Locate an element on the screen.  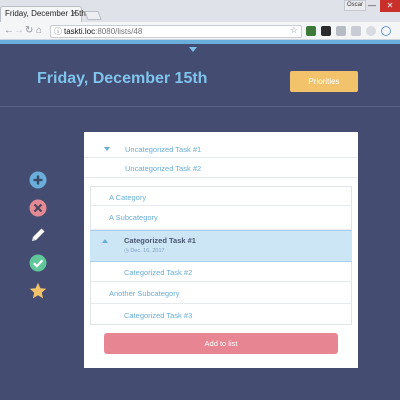
task-label: Categorized Task #2 is located at coordinates (158, 272).